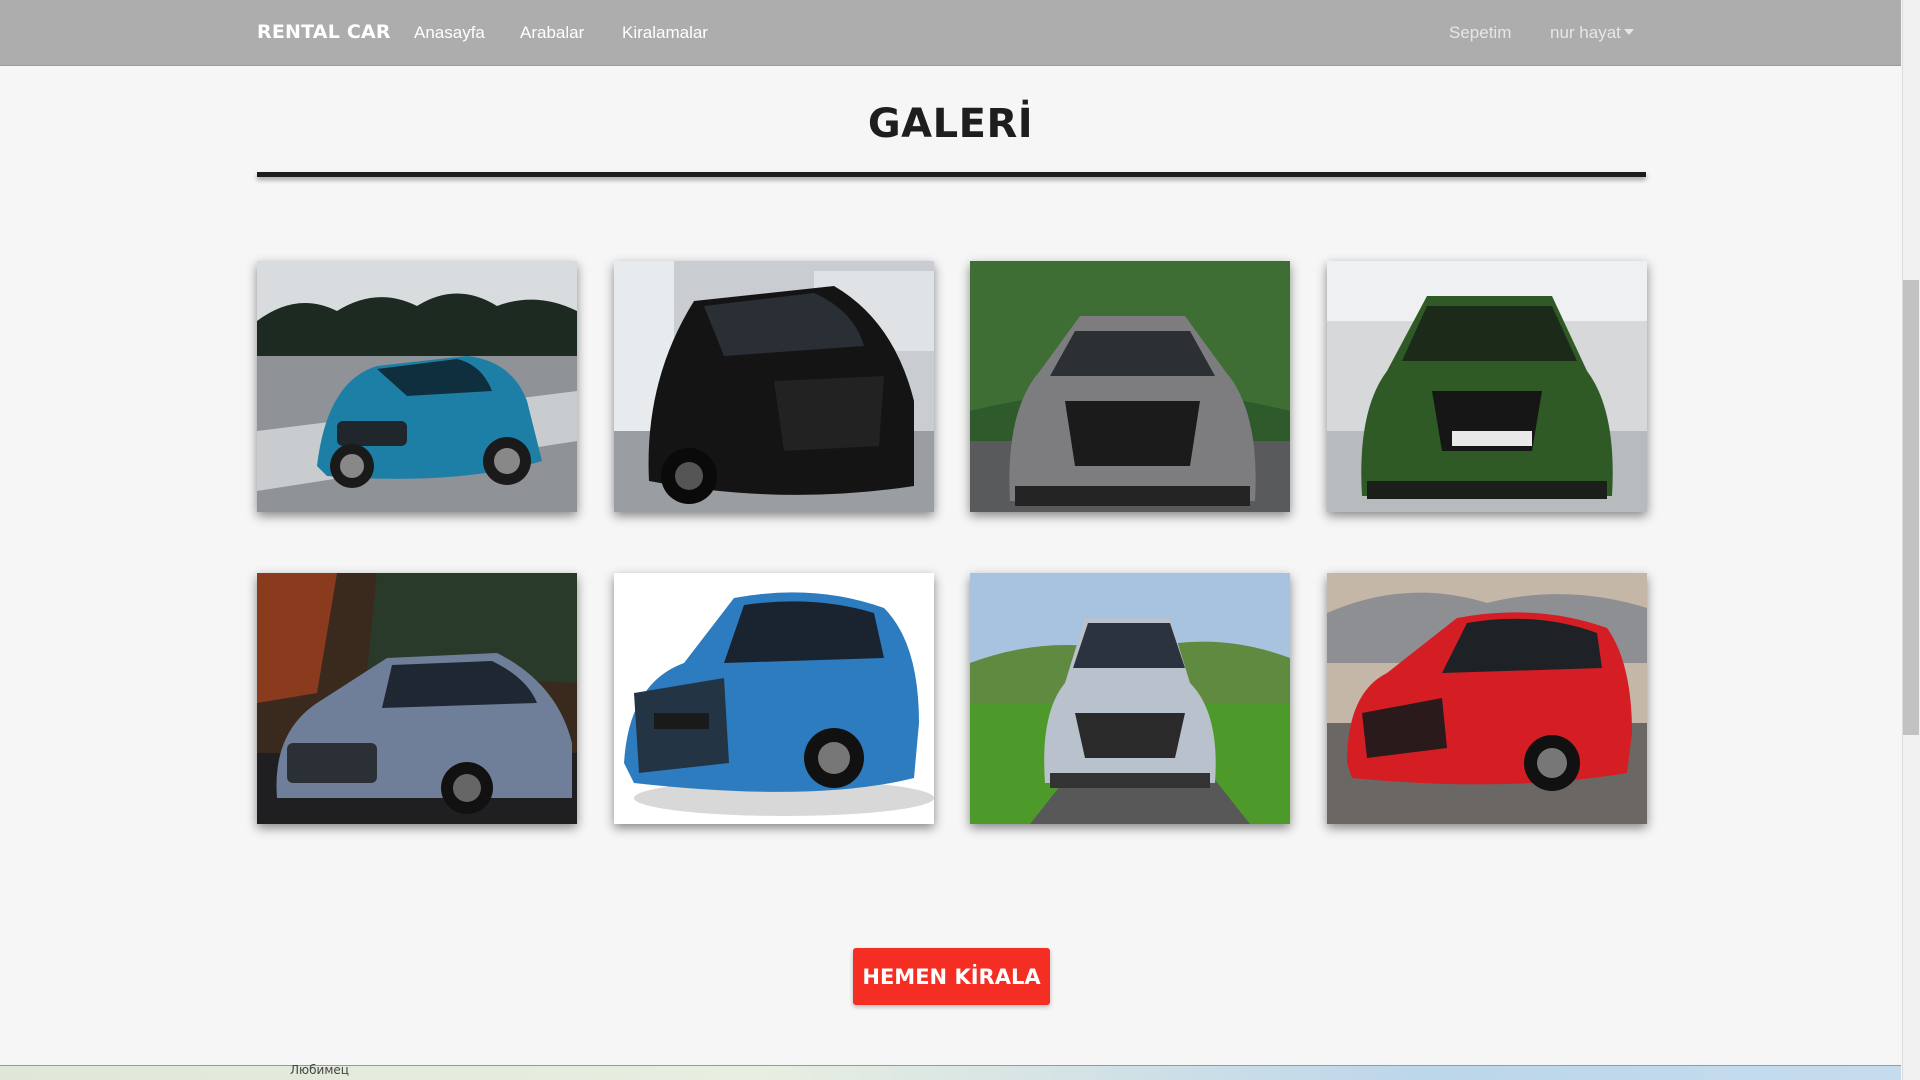  What do you see at coordinates (417, 698) in the screenshot?
I see `gallery-image-audi-prologue-blue` at bounding box center [417, 698].